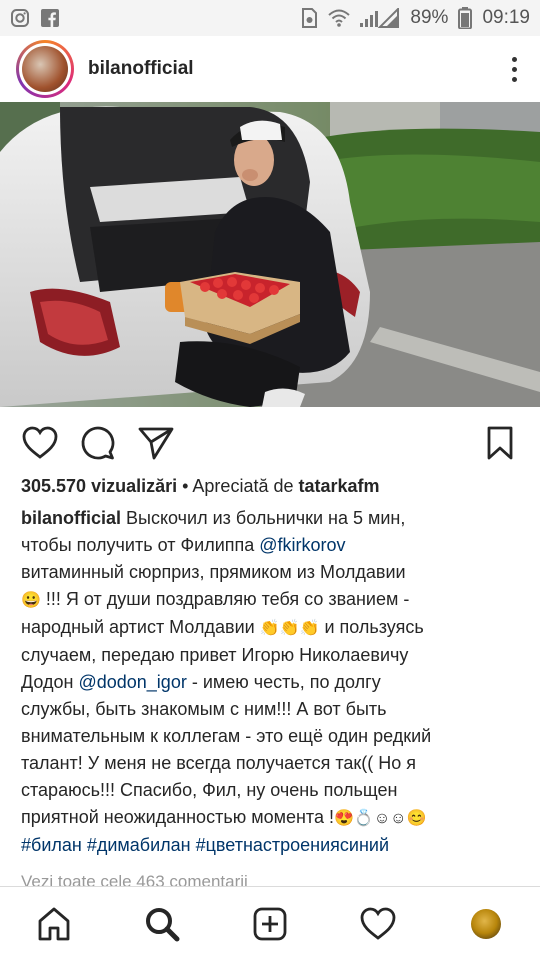 This screenshot has height=960, width=540. Describe the element at coordinates (378, 924) in the screenshot. I see `activity-icon` at that location.